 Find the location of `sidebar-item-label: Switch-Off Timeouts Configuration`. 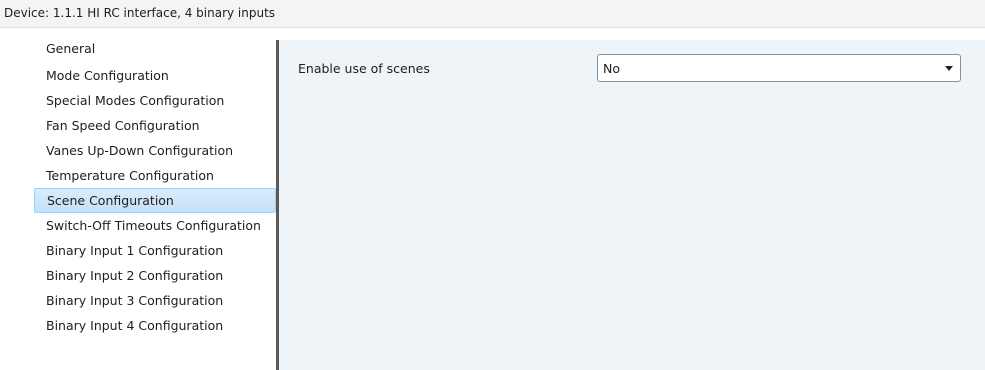

sidebar-item-label: Switch-Off Timeouts Configuration is located at coordinates (153, 225).